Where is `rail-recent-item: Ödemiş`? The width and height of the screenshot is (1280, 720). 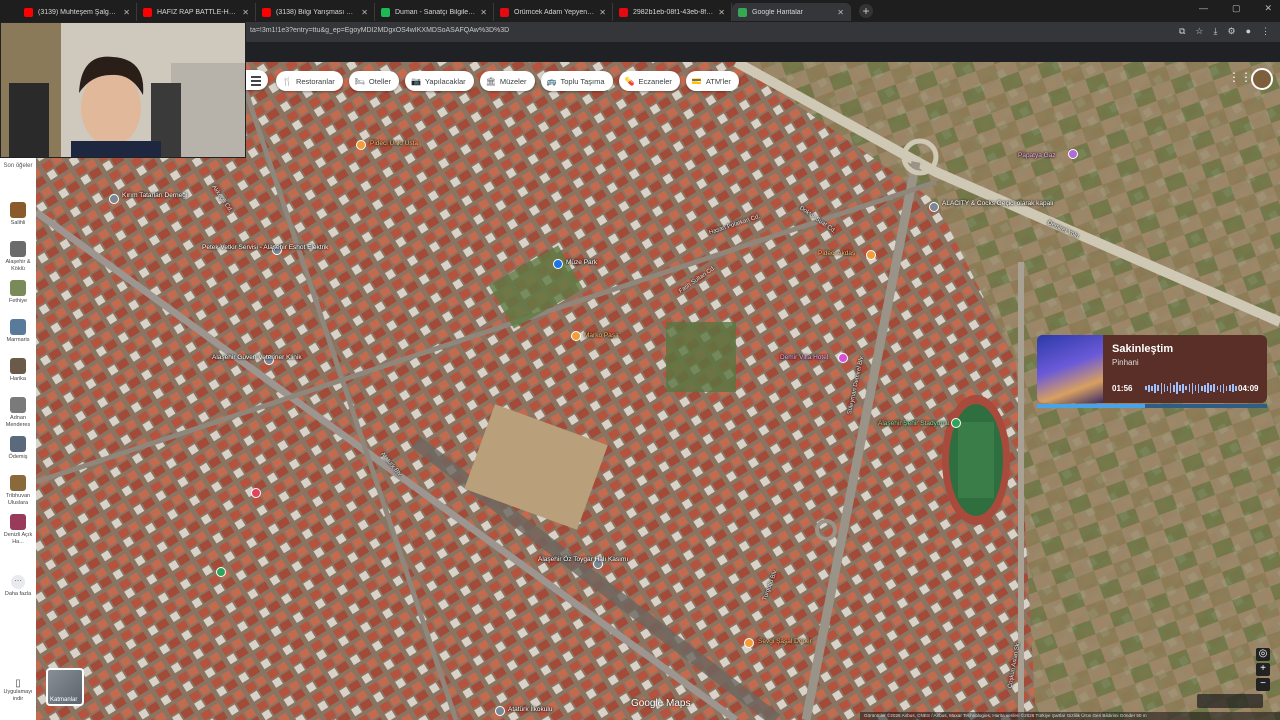 rail-recent-item: Ödemiş is located at coordinates (18, 448).